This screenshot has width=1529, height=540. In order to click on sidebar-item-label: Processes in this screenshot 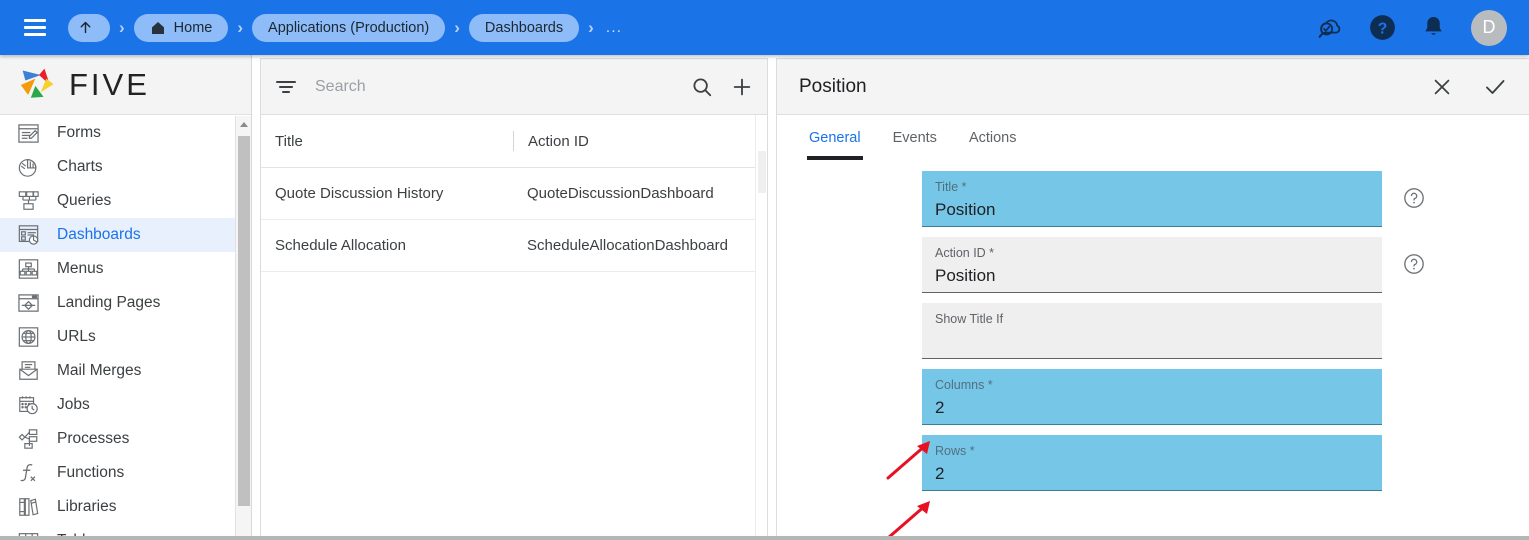, I will do `click(93, 438)`.